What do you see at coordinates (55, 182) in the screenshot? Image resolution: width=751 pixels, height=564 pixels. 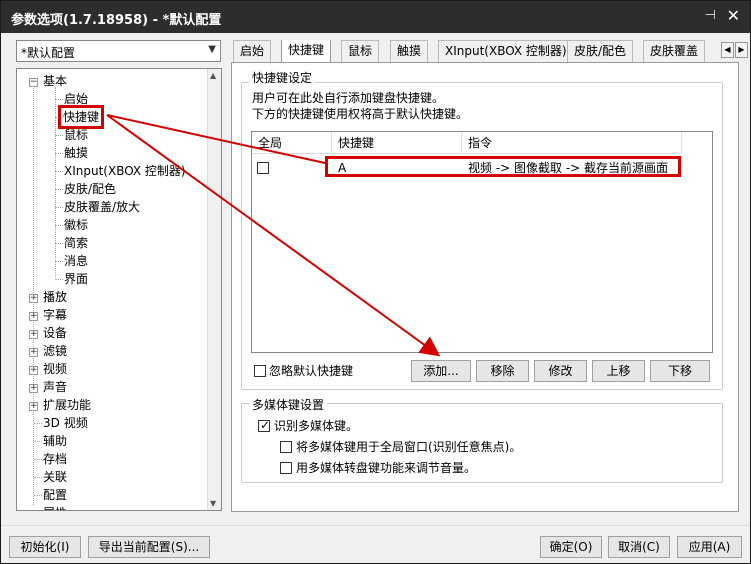 I see `tree-guide` at bounding box center [55, 182].